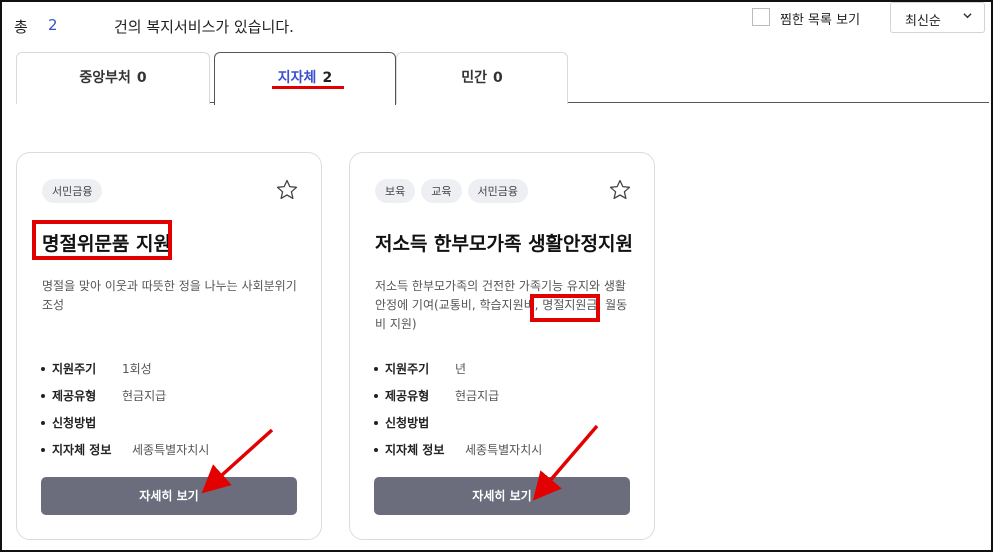  What do you see at coordinates (176, 368) in the screenshot?
I see `info-row: 지원주기 1회성` at bounding box center [176, 368].